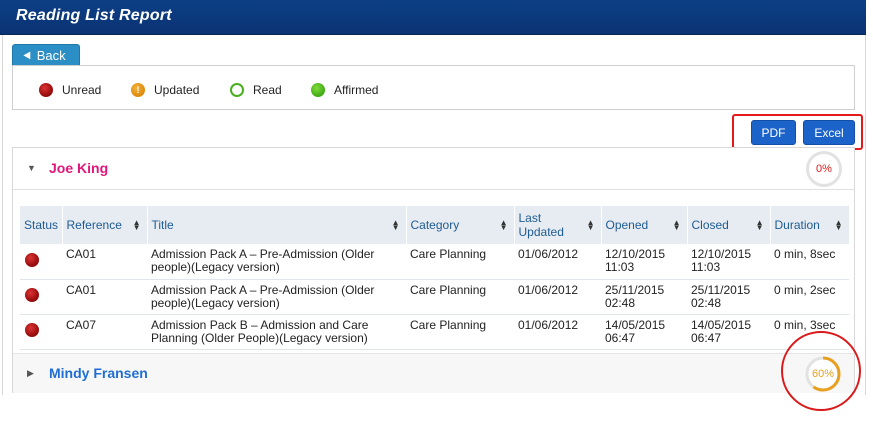 This screenshot has width=873, height=425. What do you see at coordinates (433, 169) in the screenshot?
I see `person-header-joe-king: ▼ Joe King 0%` at bounding box center [433, 169].